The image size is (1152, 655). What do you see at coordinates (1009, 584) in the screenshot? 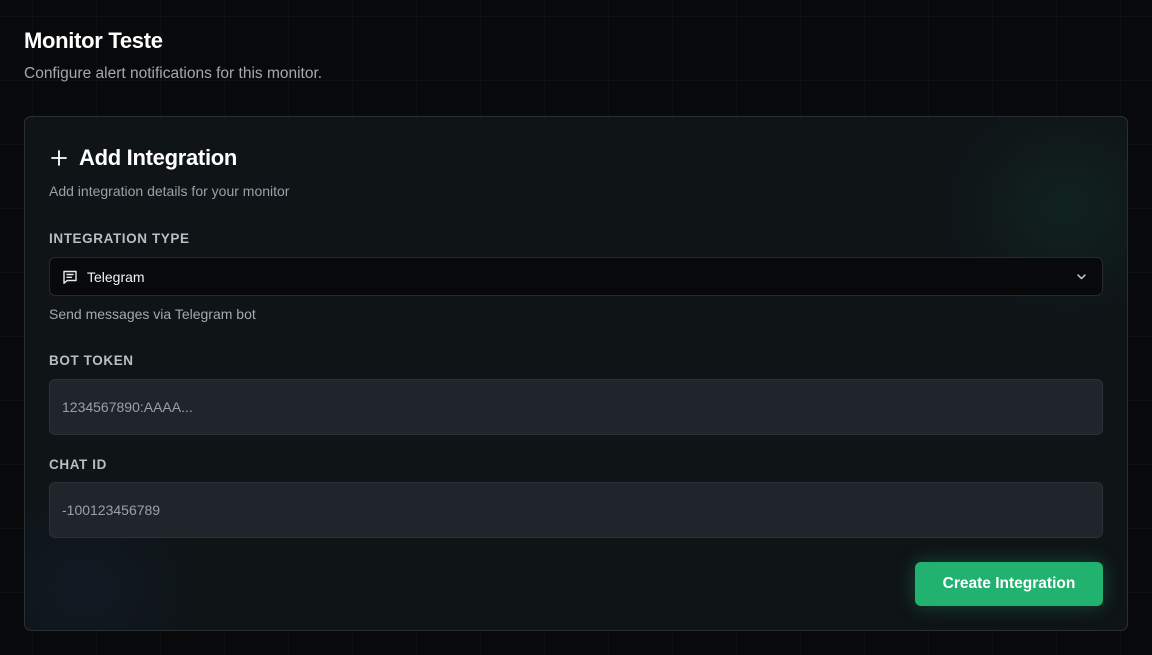
I see `create-integration-button: Create Integration` at bounding box center [1009, 584].